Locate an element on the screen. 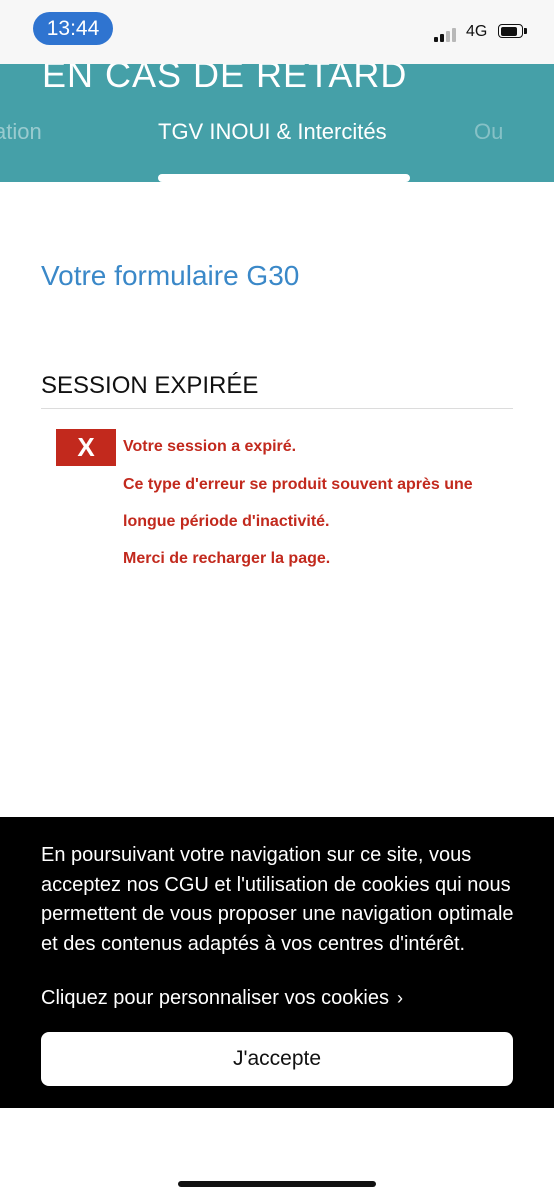  network-label: 4G is located at coordinates (477, 31).